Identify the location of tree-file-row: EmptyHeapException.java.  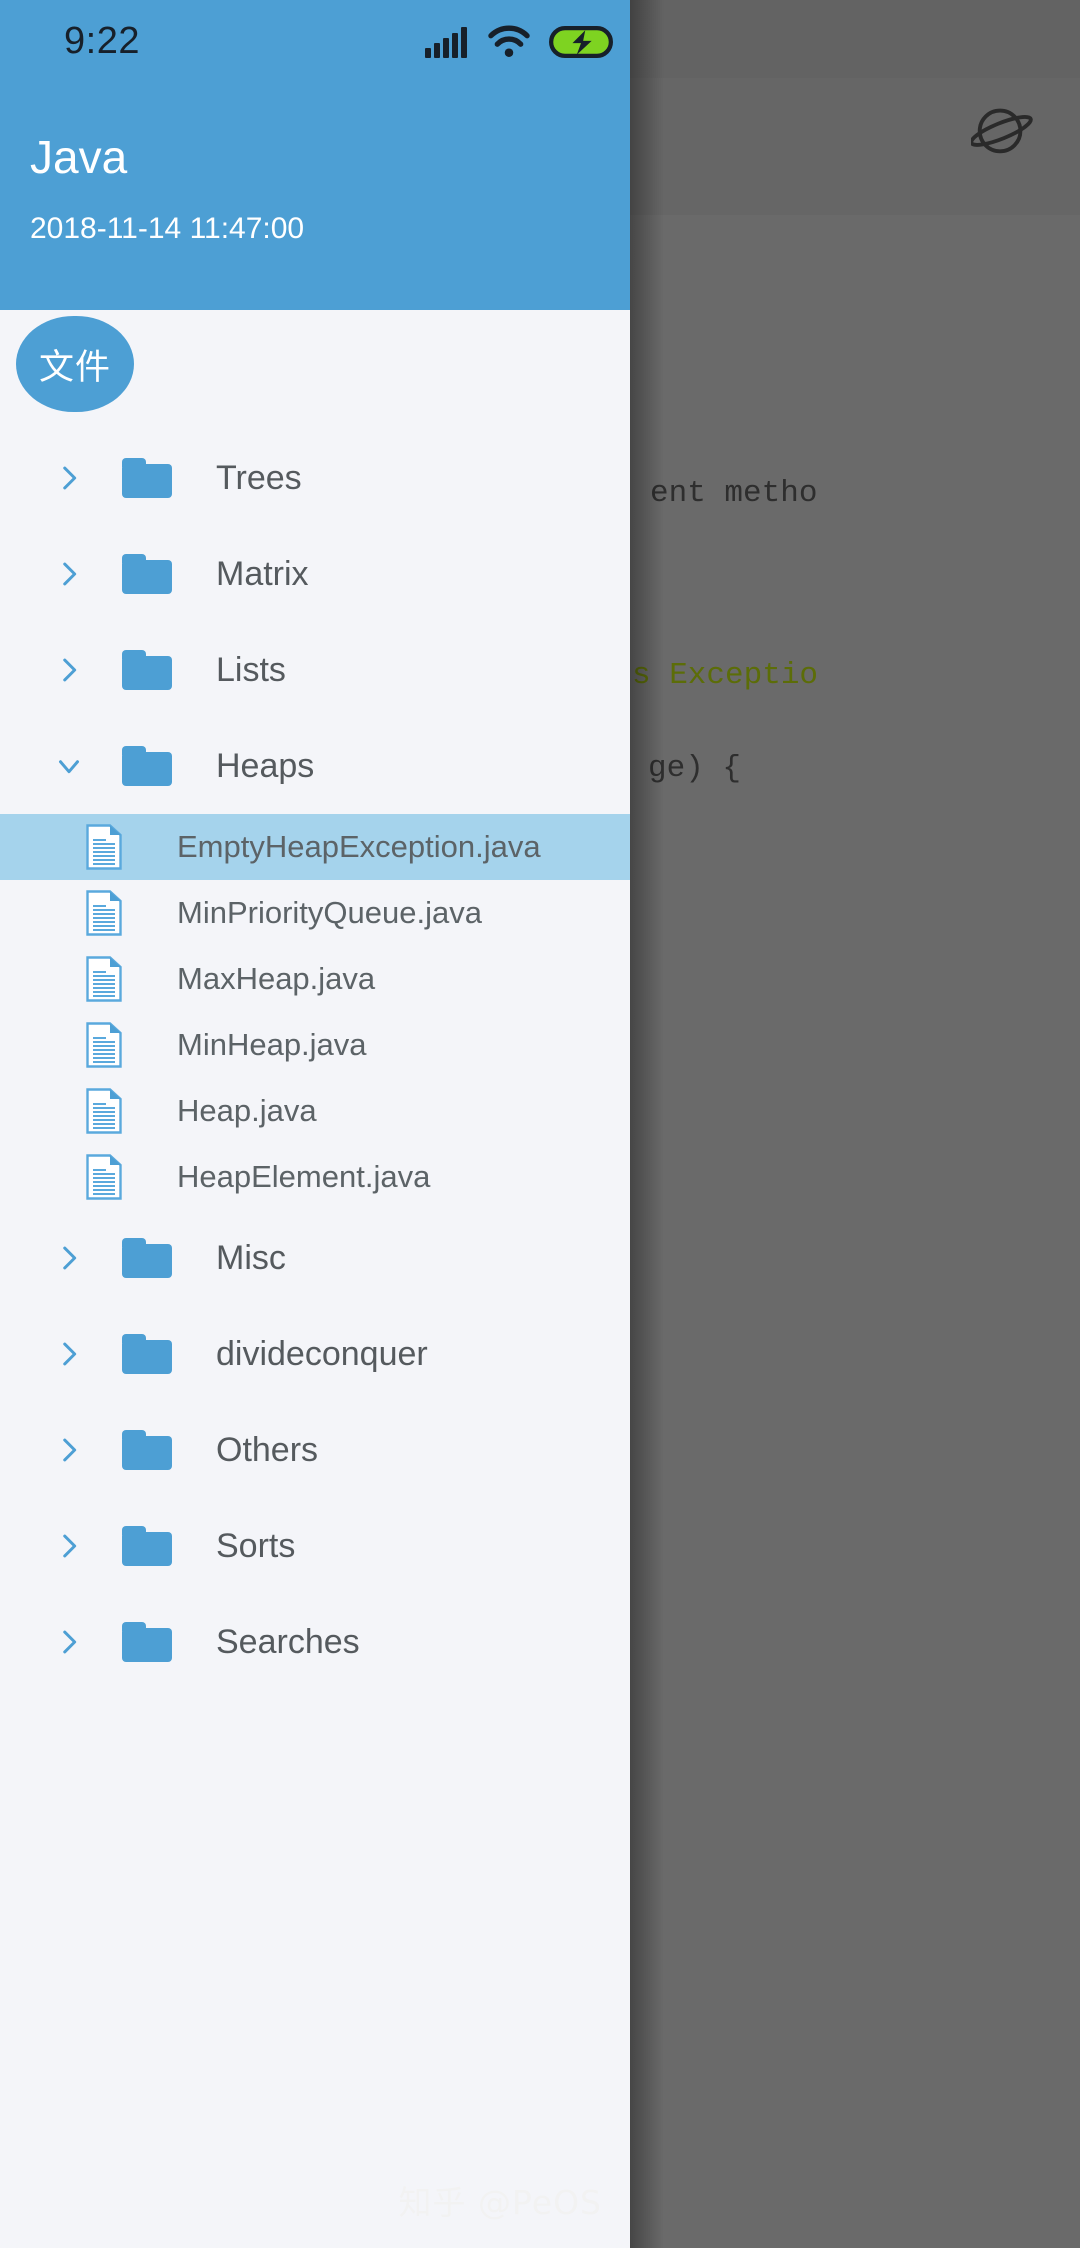
(315, 847).